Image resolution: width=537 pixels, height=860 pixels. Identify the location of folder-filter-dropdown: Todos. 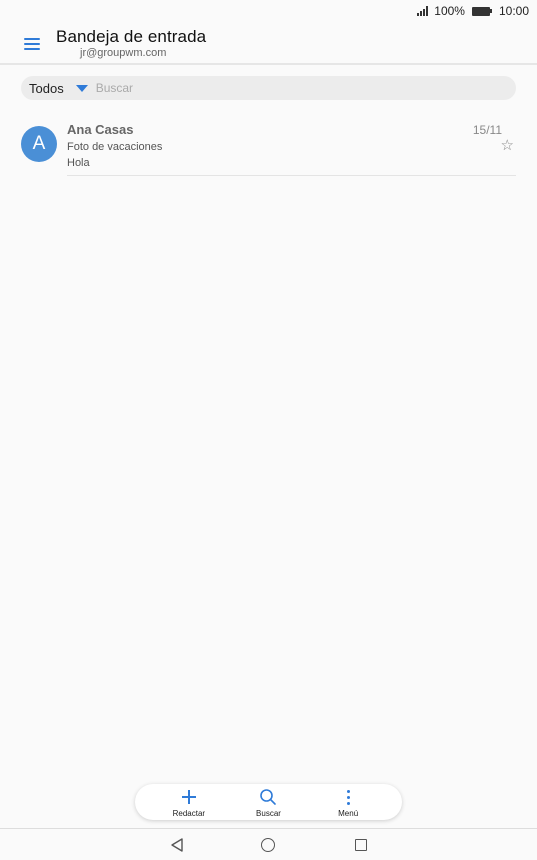
(58, 88).